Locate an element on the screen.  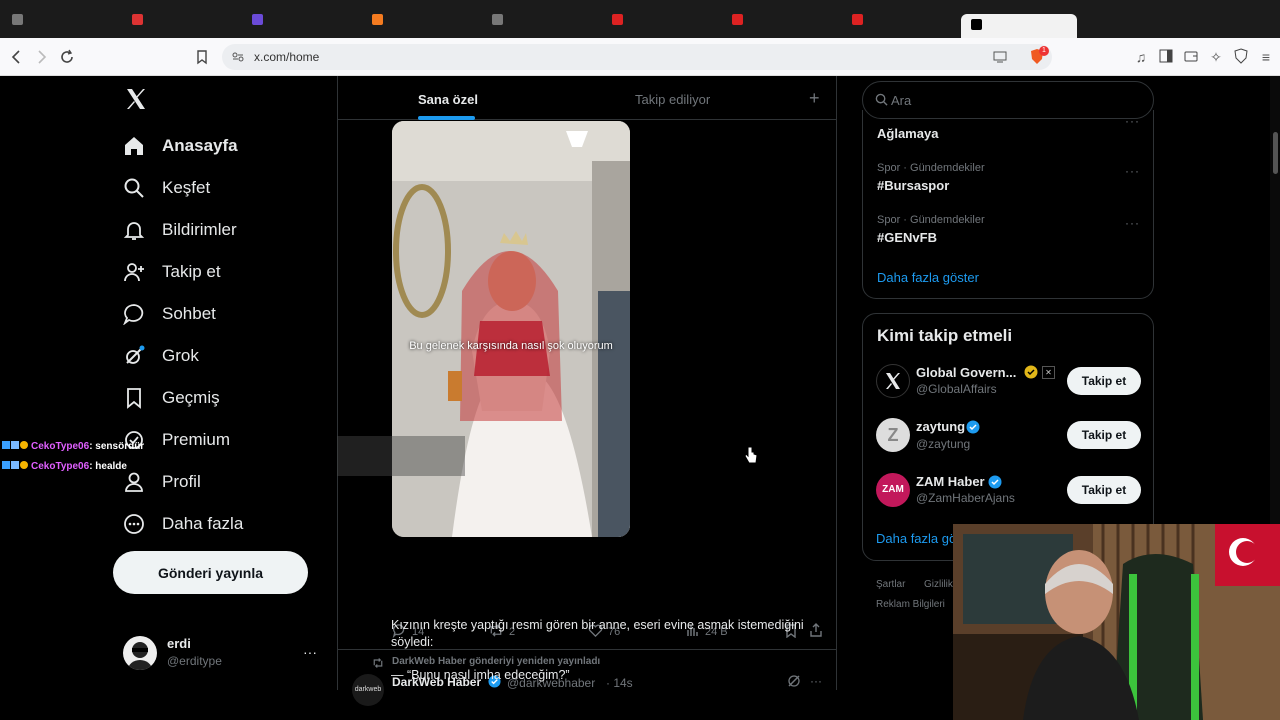
bookmark-icon is located at coordinates (134, 398).